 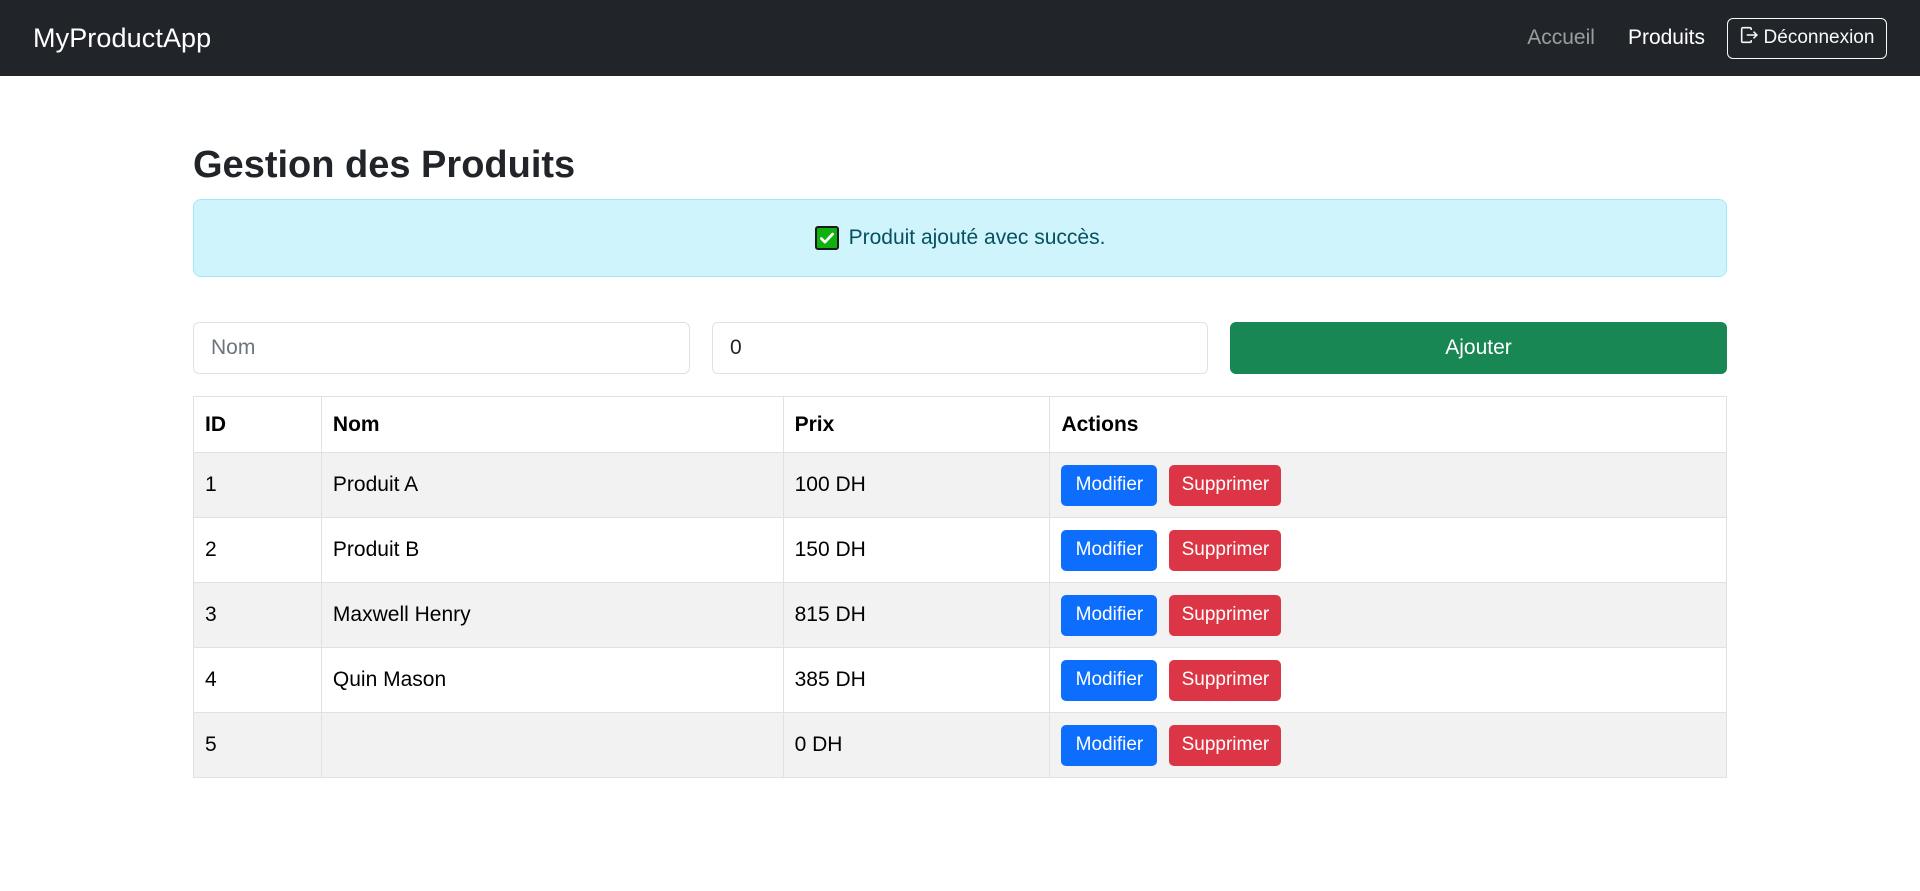 I want to click on table-row: 3 Maxwell Henry 815 DH Modifier Supprimer, so click(x=960, y=615).